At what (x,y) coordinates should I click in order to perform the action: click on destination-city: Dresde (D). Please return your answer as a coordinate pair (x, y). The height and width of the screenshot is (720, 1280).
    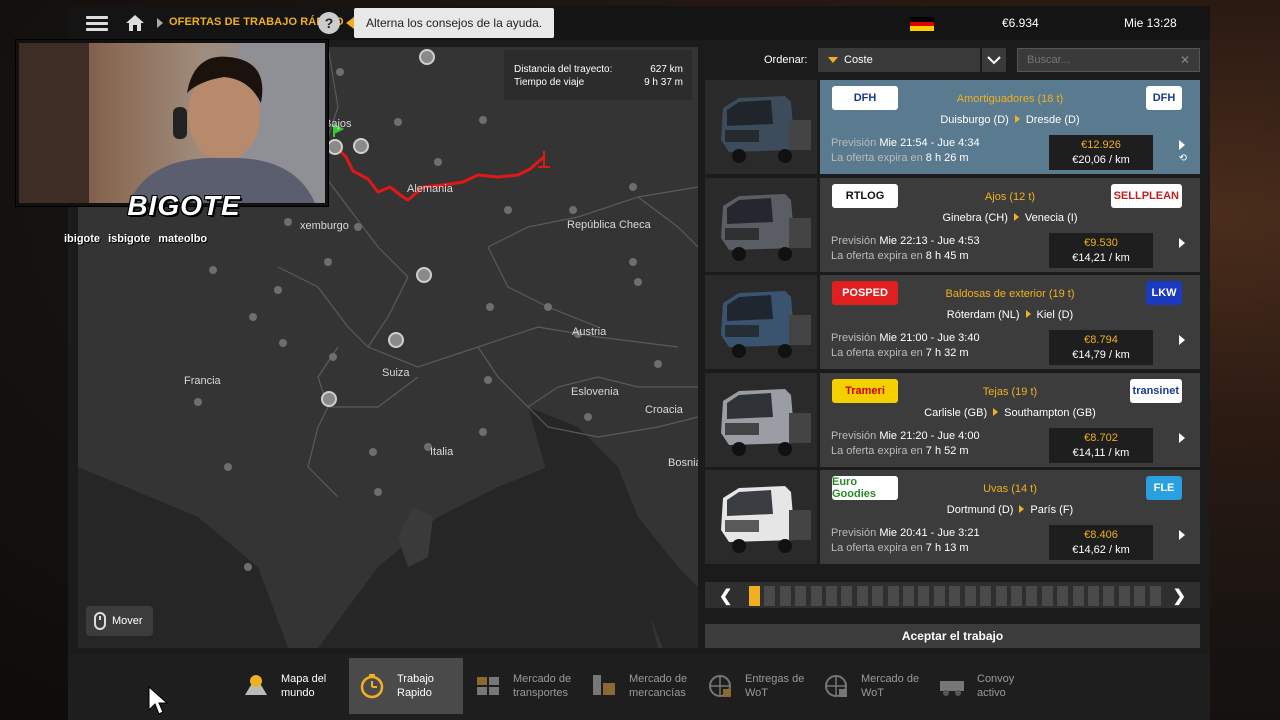
    Looking at the image, I should click on (1052, 120).